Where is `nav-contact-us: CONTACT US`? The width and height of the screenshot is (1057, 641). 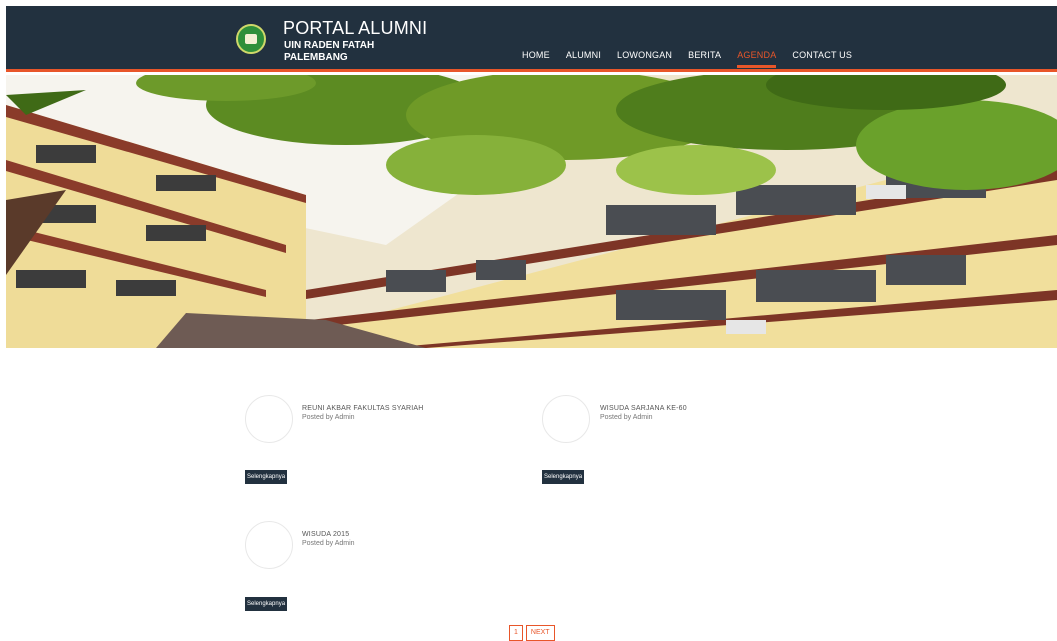 nav-contact-us: CONTACT US is located at coordinates (822, 58).